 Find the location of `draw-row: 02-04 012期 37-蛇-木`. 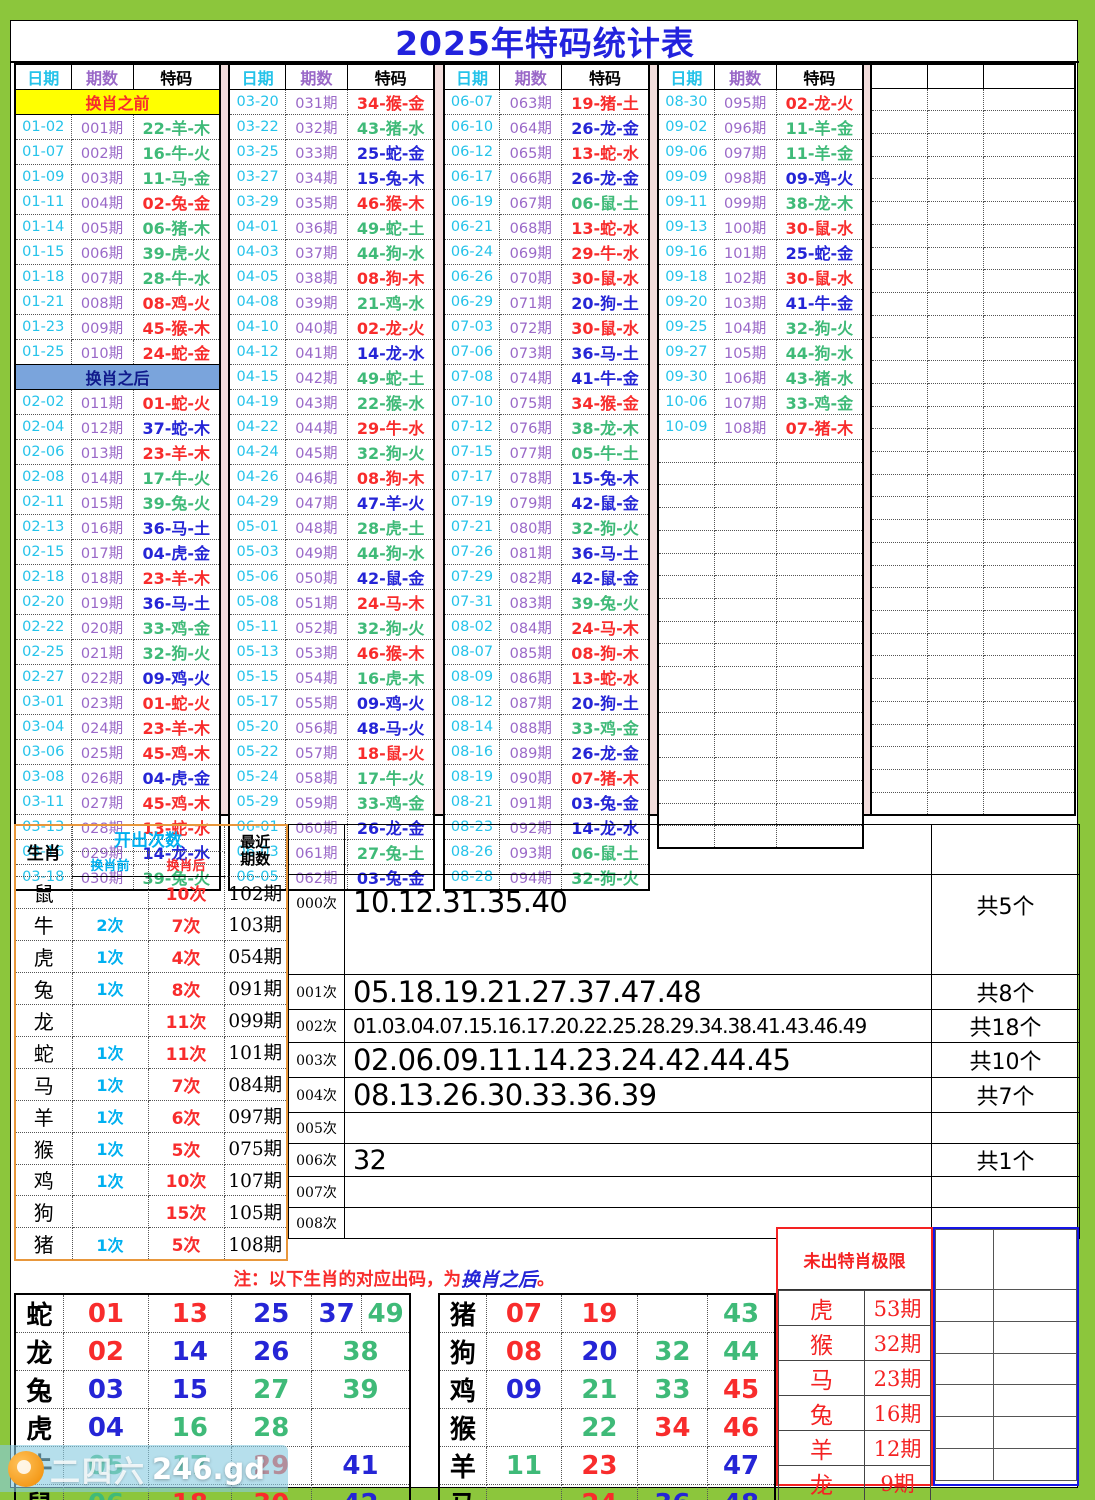

draw-row: 02-04 012期 37-蛇-木 is located at coordinates (117, 427).